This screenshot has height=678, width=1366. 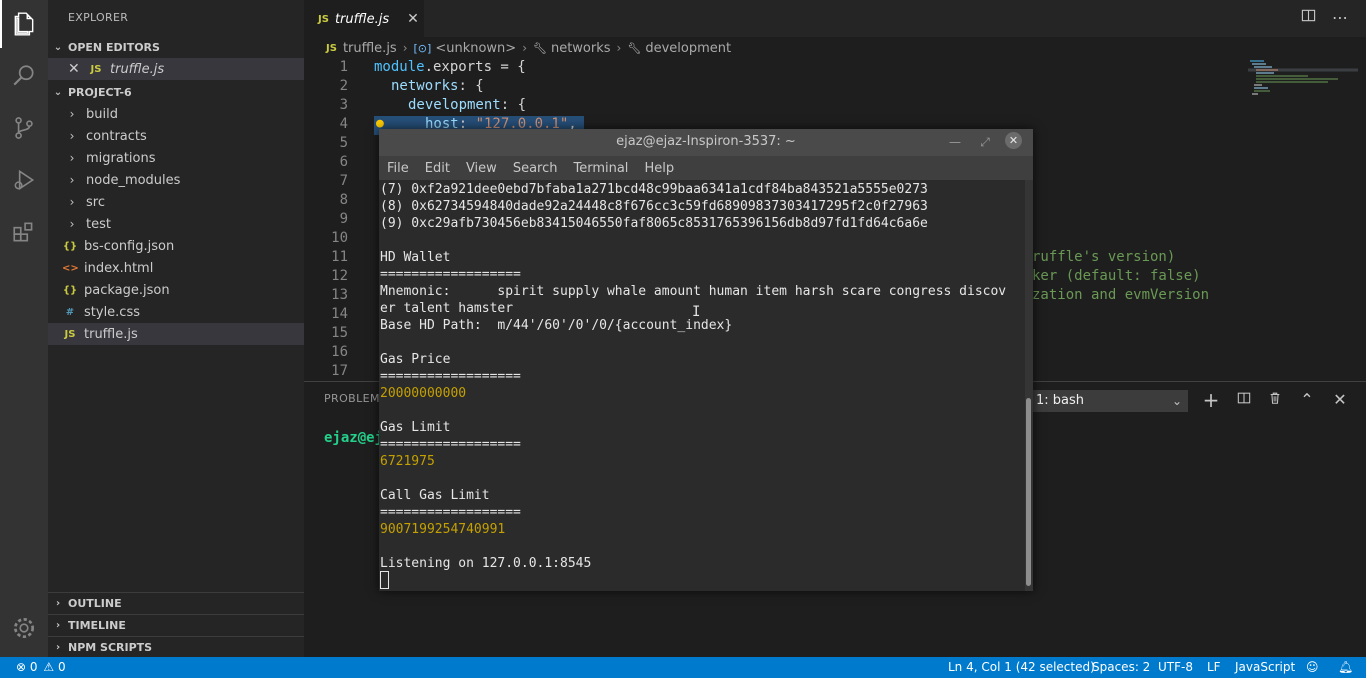 I want to click on tree-item-label: style.css, so click(x=112, y=312).